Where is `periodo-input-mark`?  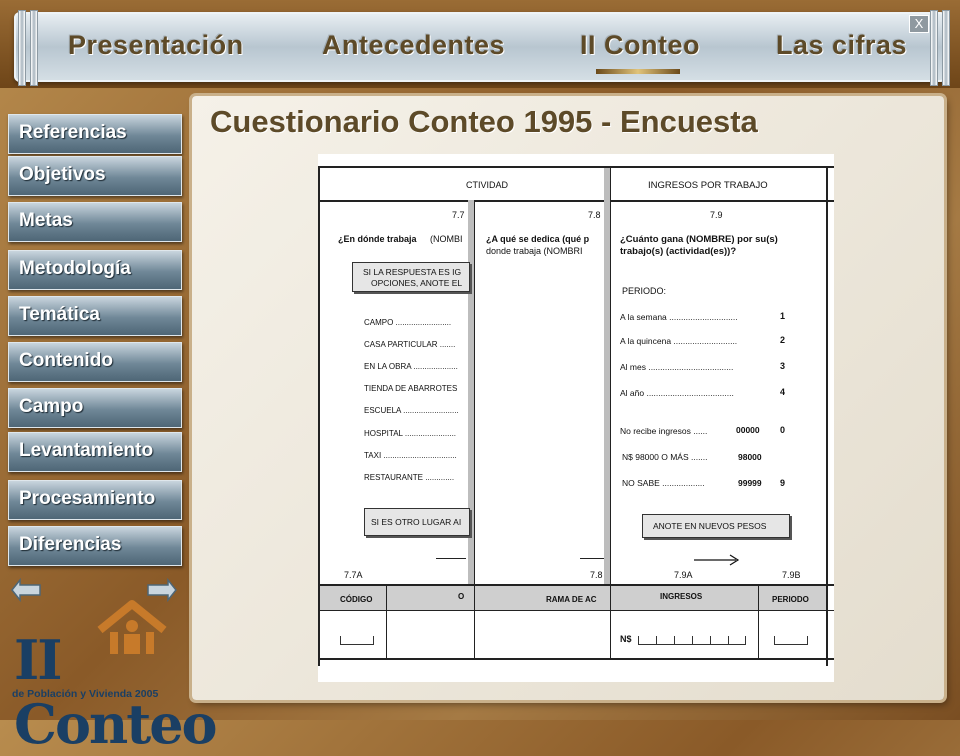
periodo-input-mark is located at coordinates (791, 640).